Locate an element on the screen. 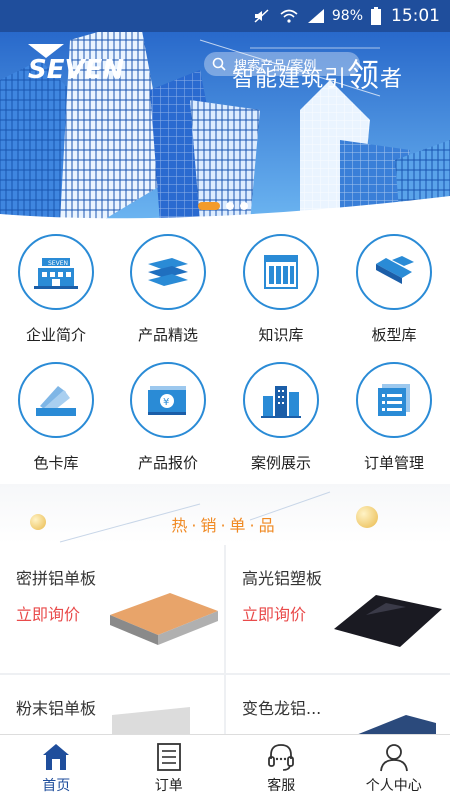 This screenshot has width=450, height=800. copper-panel-image is located at coordinates (164, 619).